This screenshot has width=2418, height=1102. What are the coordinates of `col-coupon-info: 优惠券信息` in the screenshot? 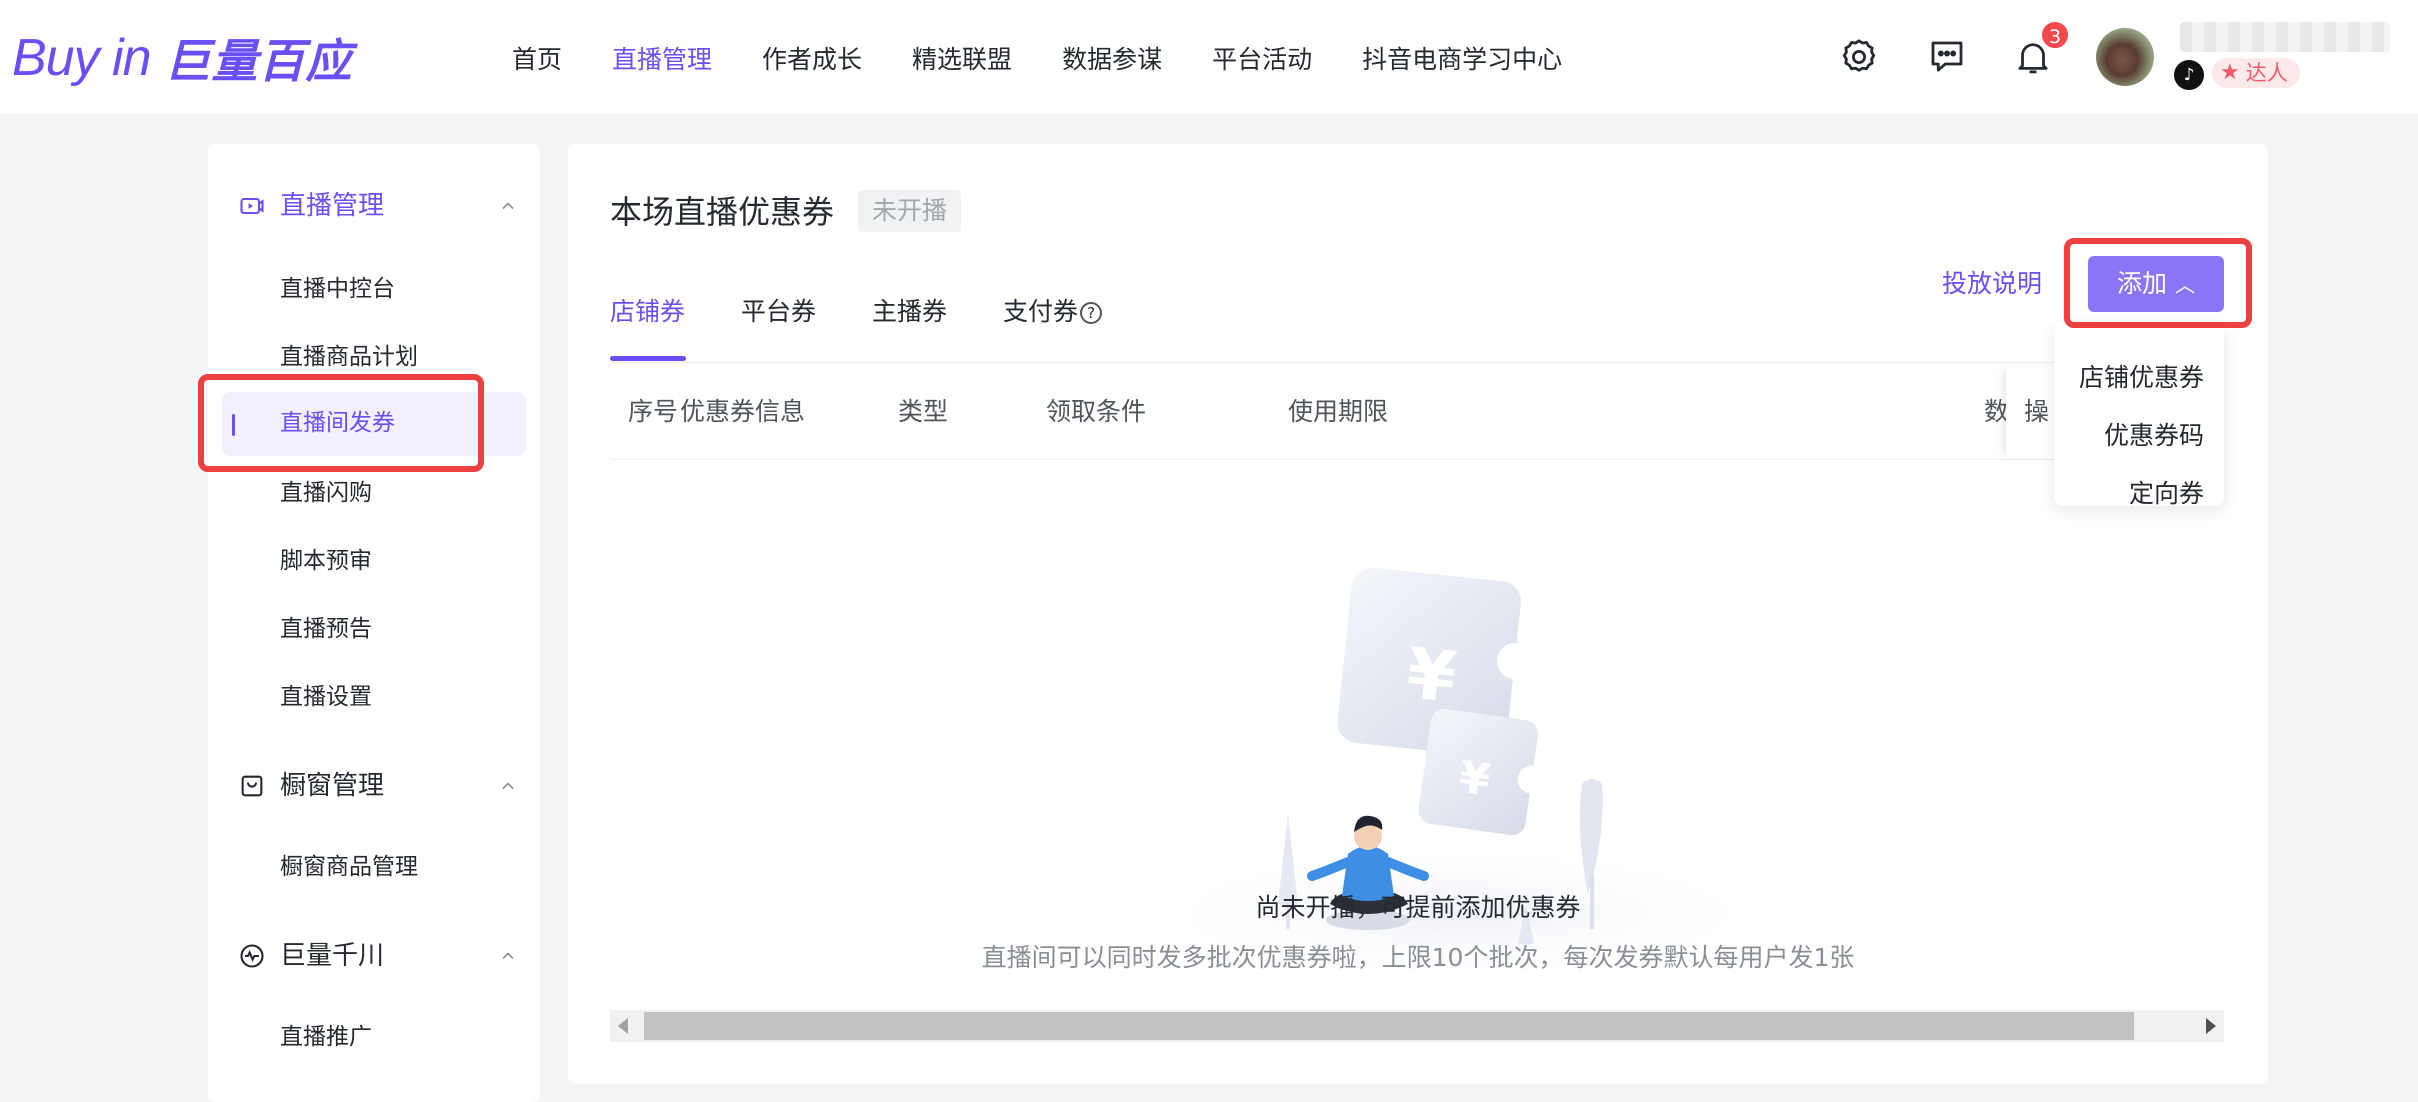 It's located at (743, 411).